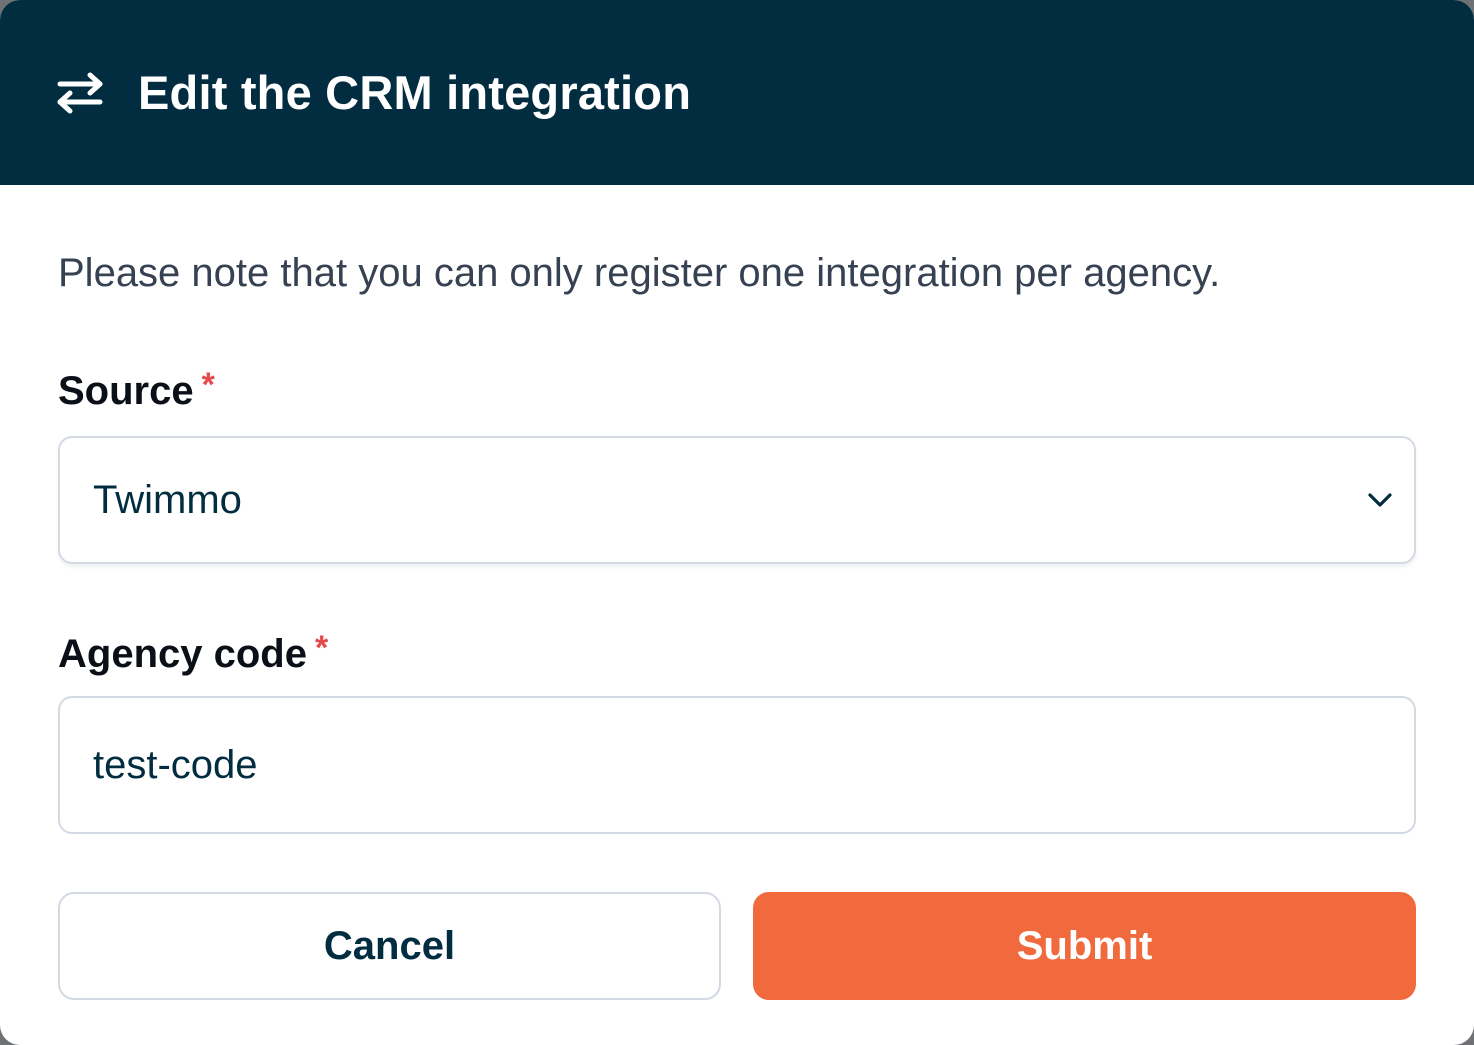  Describe the element at coordinates (389, 946) in the screenshot. I see `cancel-button: Cancel` at that location.